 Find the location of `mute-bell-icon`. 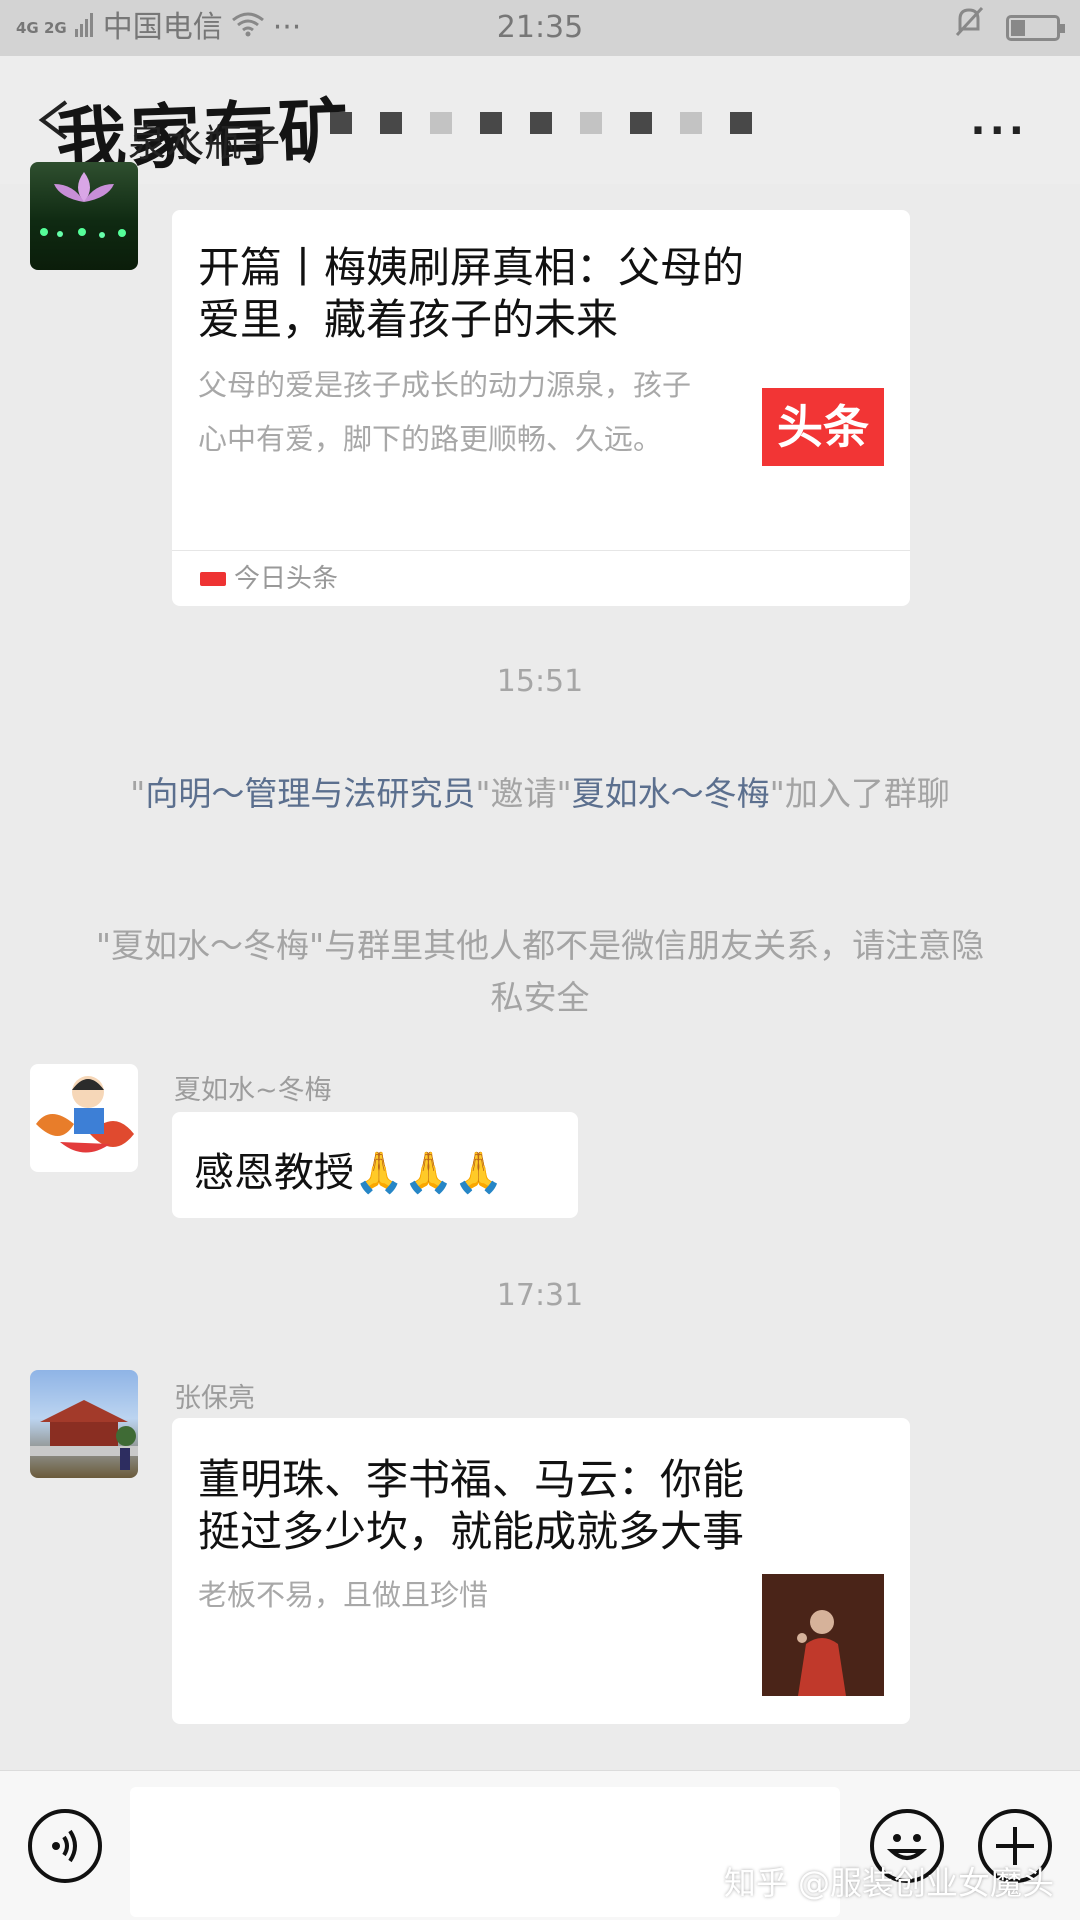

mute-bell-icon is located at coordinates (969, 28).